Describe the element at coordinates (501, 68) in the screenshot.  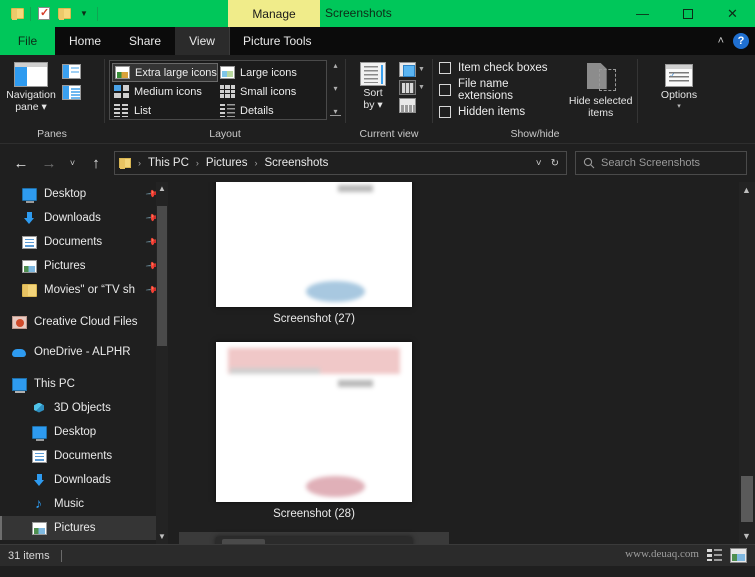
I see `checkbox-item-check-boxes: Item check boxes` at that location.